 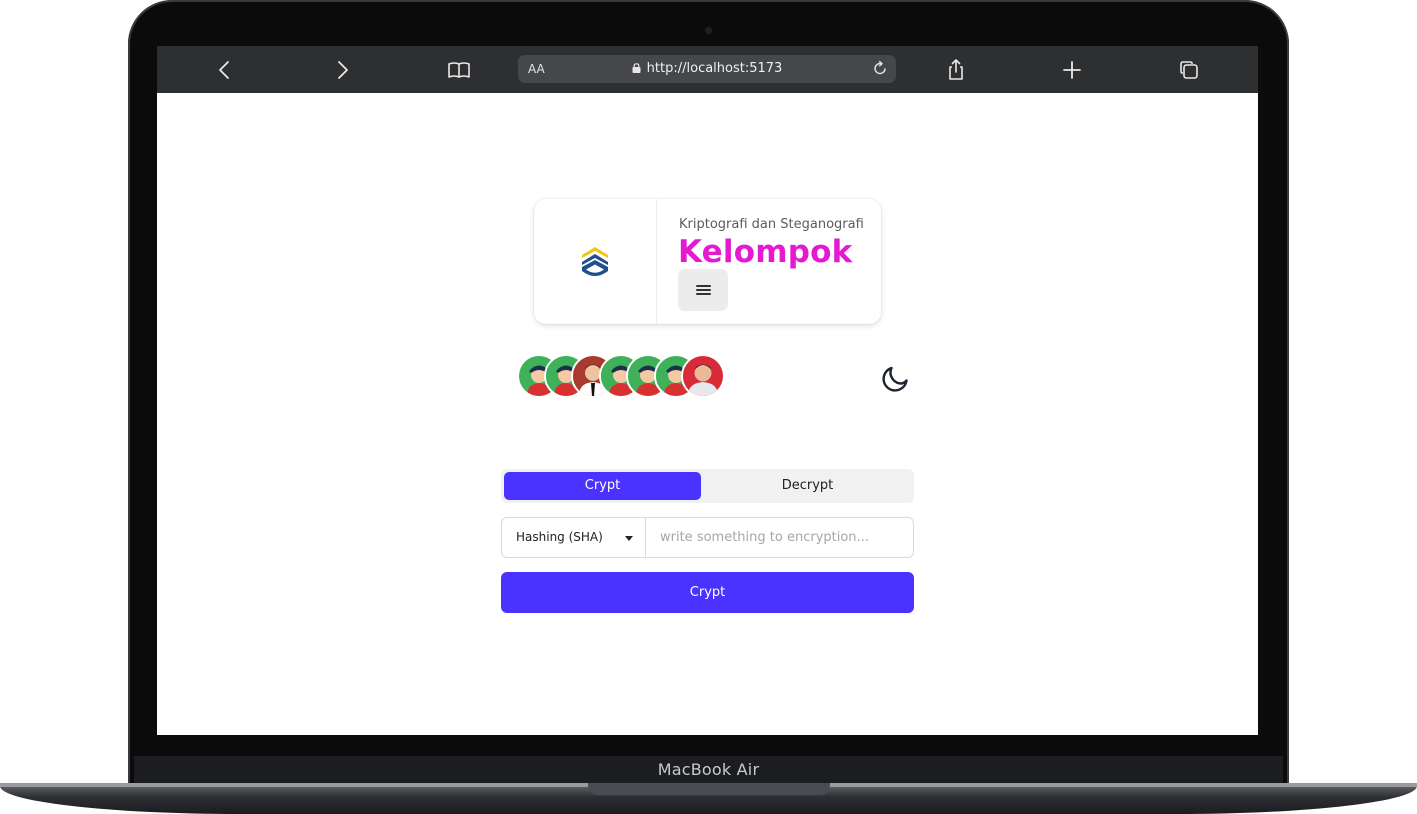 What do you see at coordinates (807, 486) in the screenshot?
I see `tab-decrypt: Decrypt` at bounding box center [807, 486].